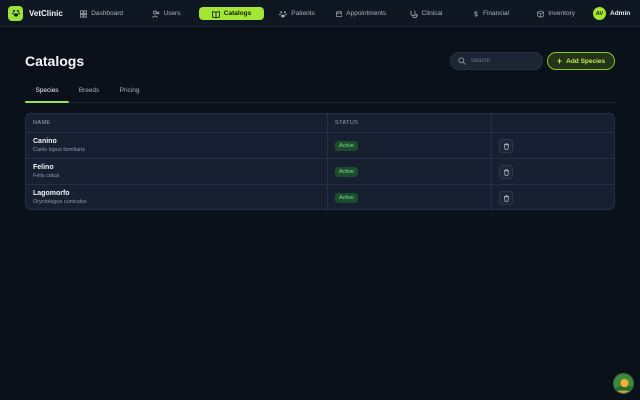  Describe the element at coordinates (414, 14) in the screenshot. I see `stethoscope-icon` at that location.